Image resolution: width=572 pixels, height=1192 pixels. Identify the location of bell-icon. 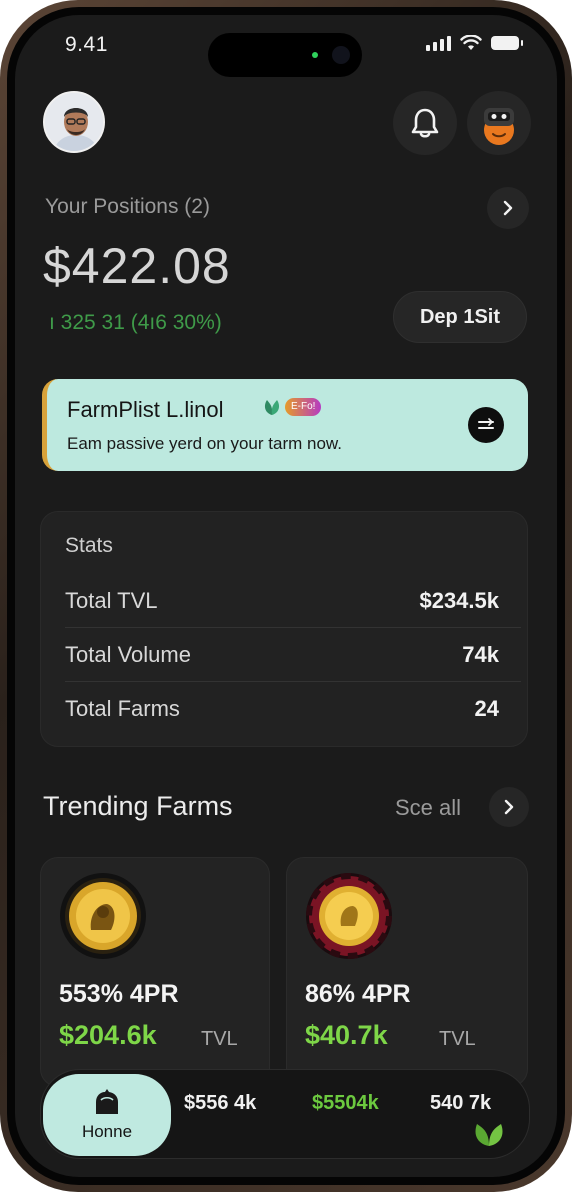
(425, 123).